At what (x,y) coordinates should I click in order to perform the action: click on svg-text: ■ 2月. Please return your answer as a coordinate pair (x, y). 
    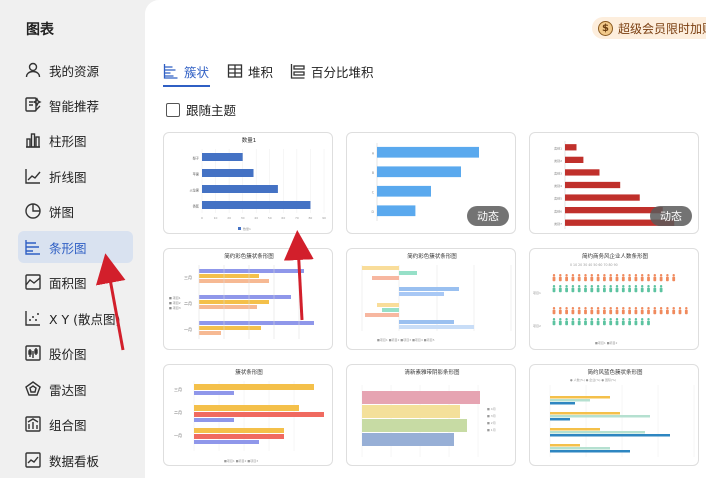
    Looking at the image, I should click on (491, 423).